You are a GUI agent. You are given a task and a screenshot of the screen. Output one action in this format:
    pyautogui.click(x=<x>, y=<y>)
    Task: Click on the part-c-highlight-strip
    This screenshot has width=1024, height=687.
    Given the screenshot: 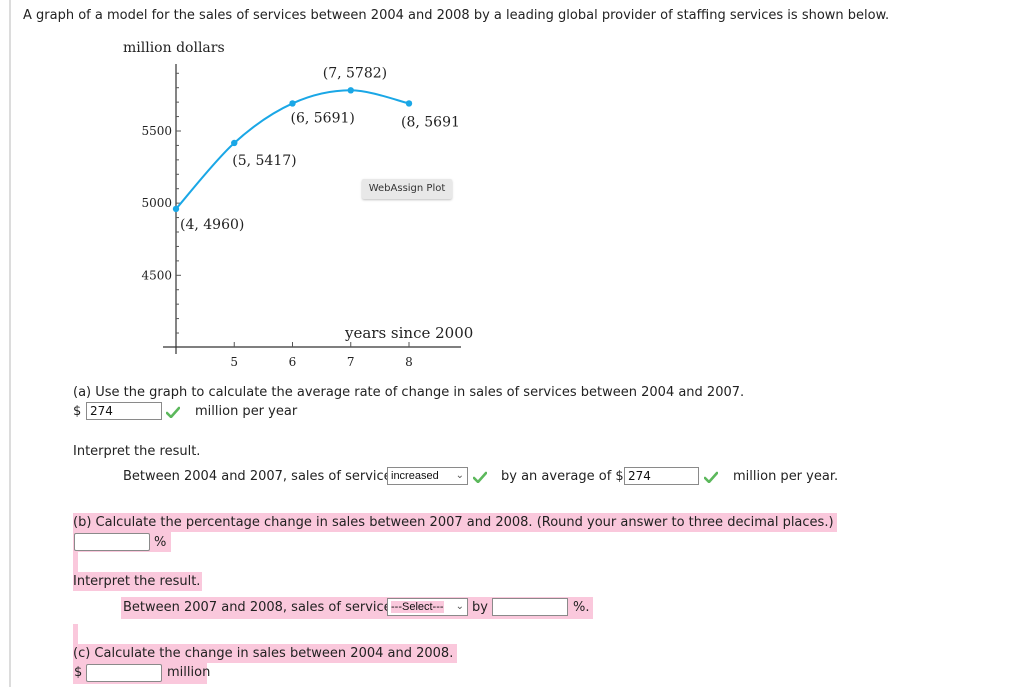 What is the action you would take?
    pyautogui.click(x=75, y=634)
    